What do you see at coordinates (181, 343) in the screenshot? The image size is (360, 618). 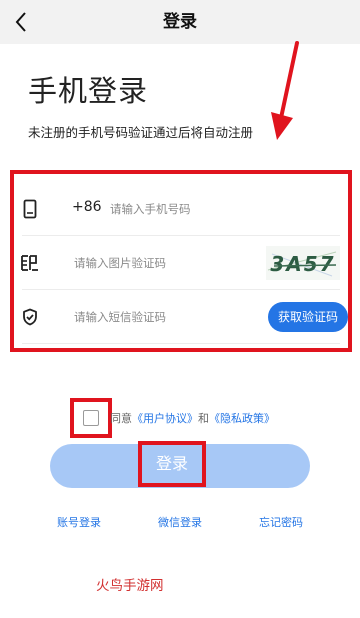 I see `divider` at bounding box center [181, 343].